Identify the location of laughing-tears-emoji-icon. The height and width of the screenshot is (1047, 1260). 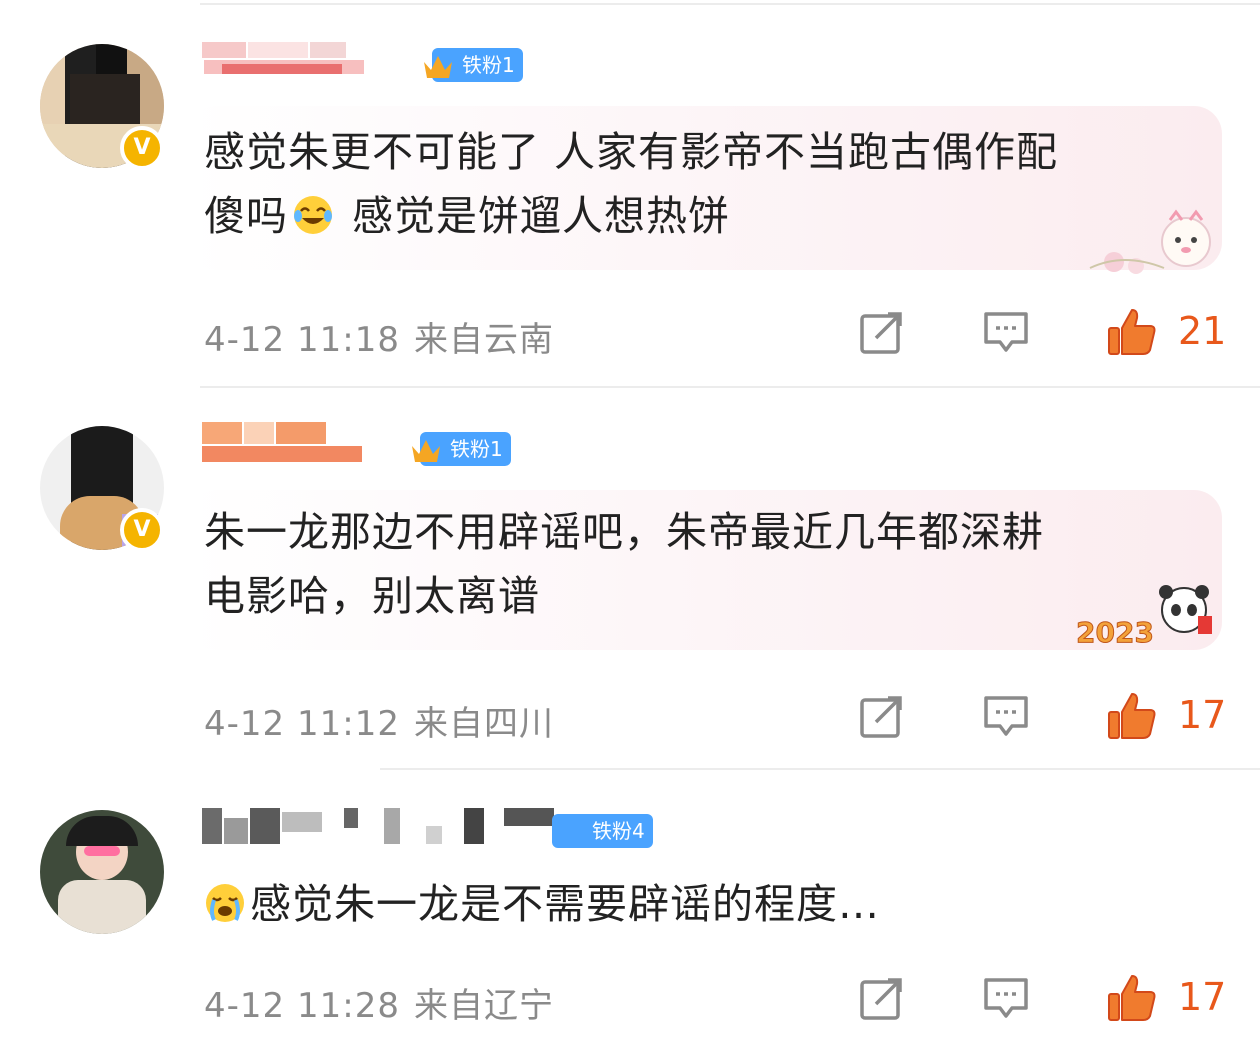
(313, 215).